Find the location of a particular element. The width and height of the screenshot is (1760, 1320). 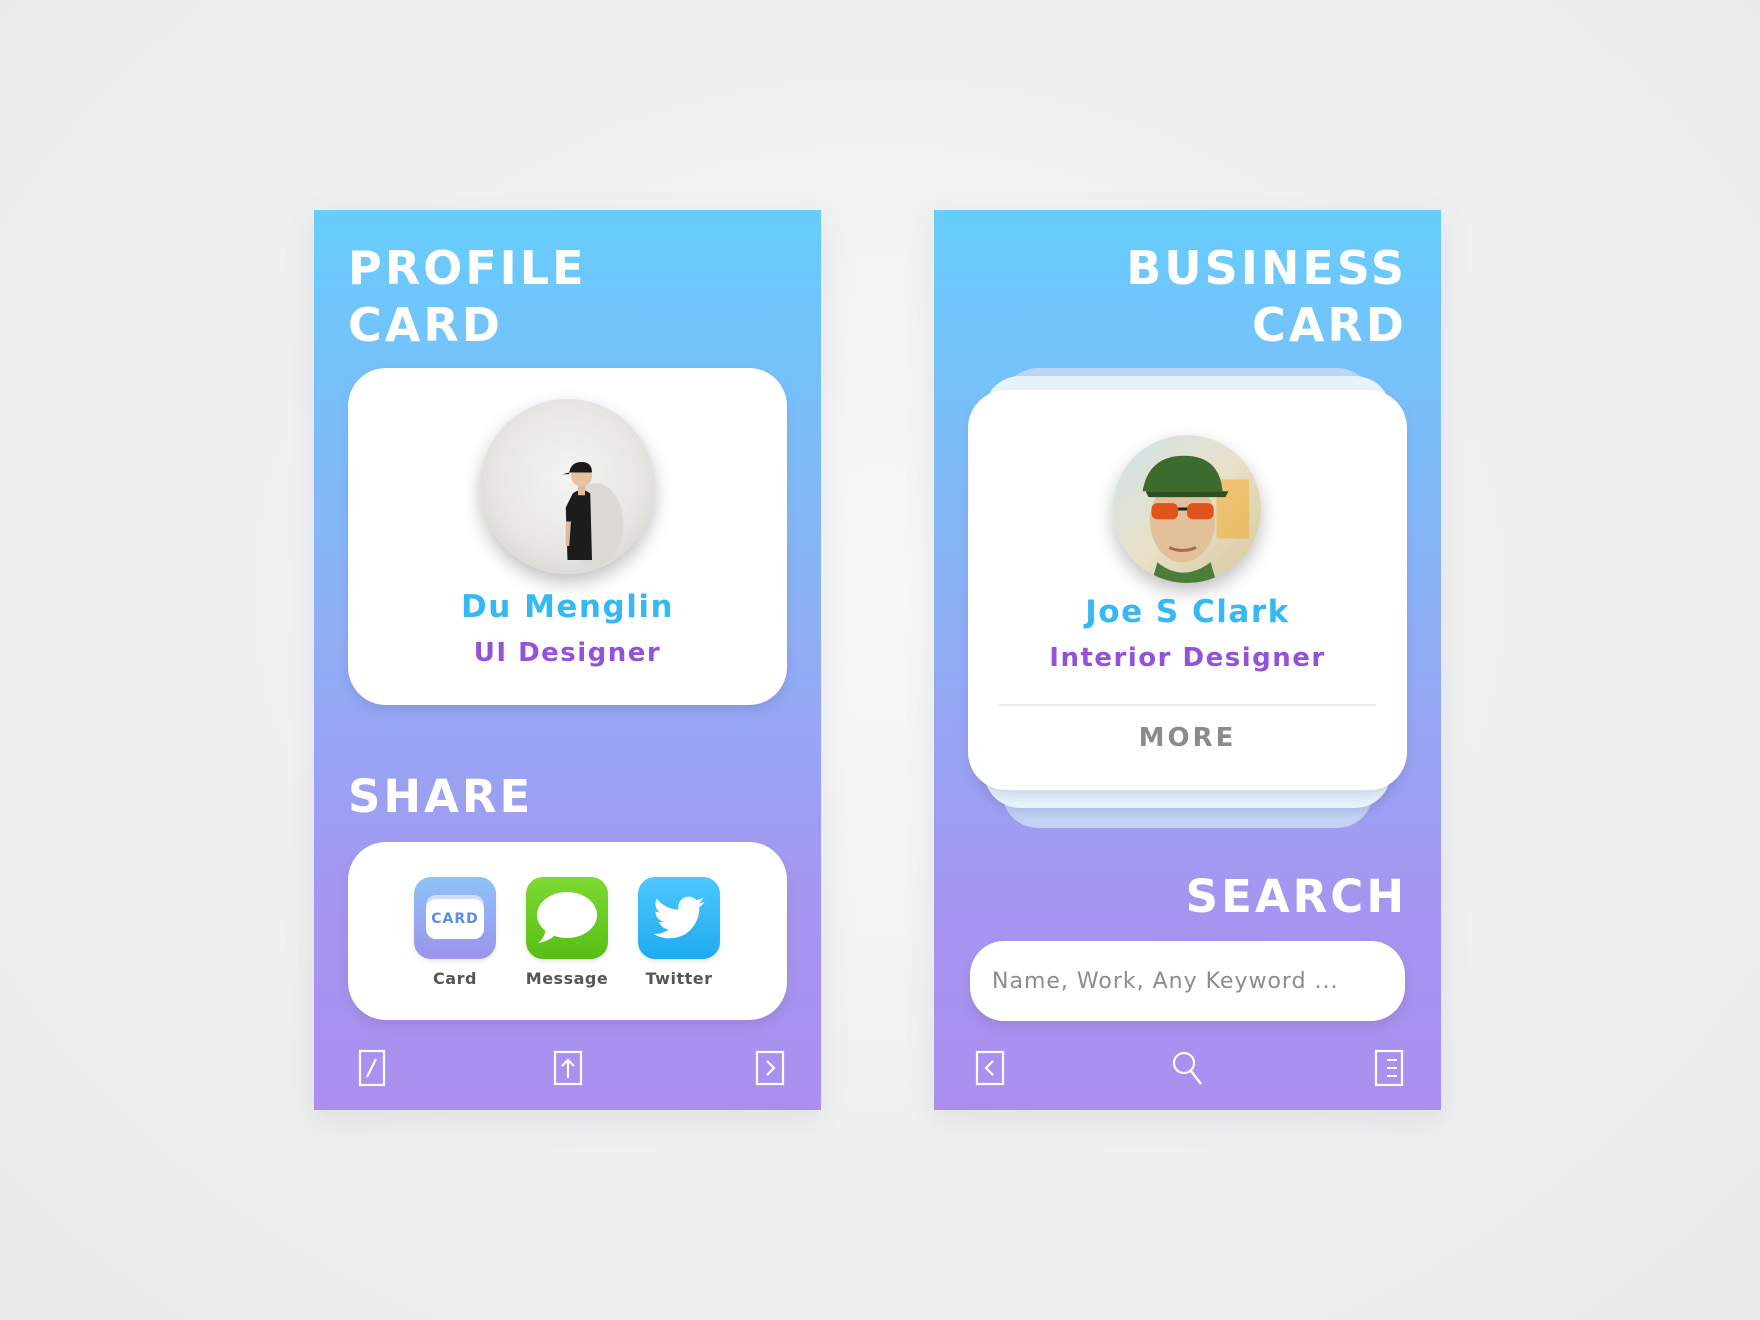

title-line-1: PROFILE is located at coordinates (467, 268).